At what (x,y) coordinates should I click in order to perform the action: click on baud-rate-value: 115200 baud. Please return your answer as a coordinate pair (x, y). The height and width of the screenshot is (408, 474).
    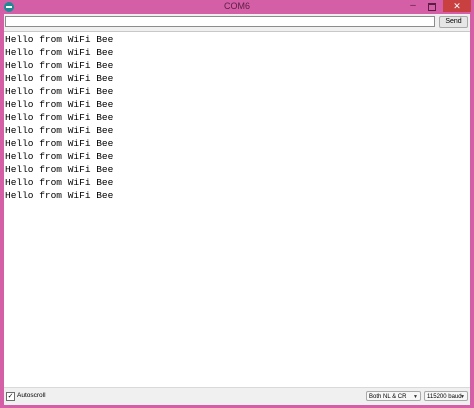
    Looking at the image, I should click on (444, 397).